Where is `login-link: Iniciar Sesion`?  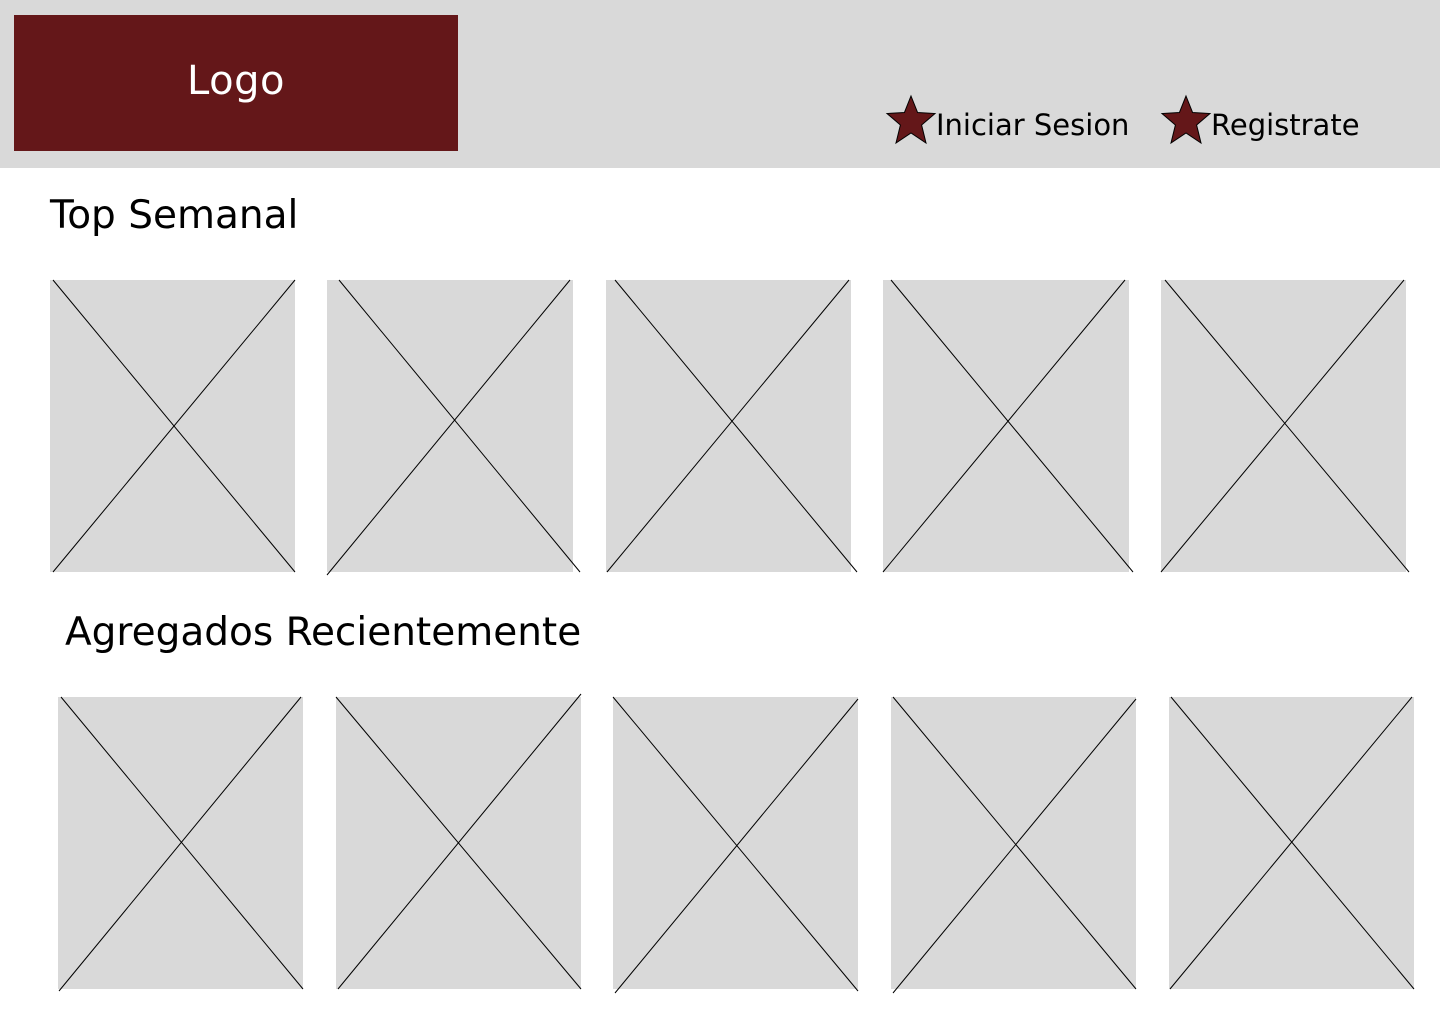
login-link: Iniciar Sesion is located at coordinates (1006, 120).